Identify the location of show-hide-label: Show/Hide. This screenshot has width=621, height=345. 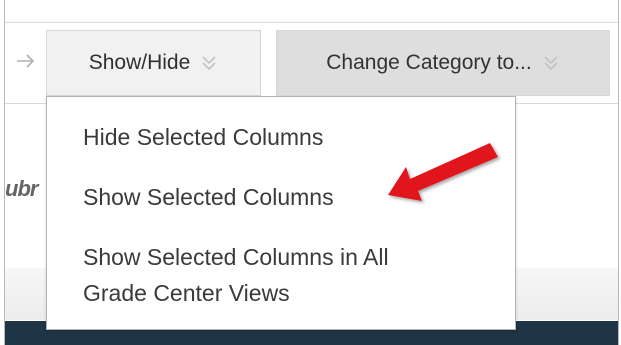
(139, 62).